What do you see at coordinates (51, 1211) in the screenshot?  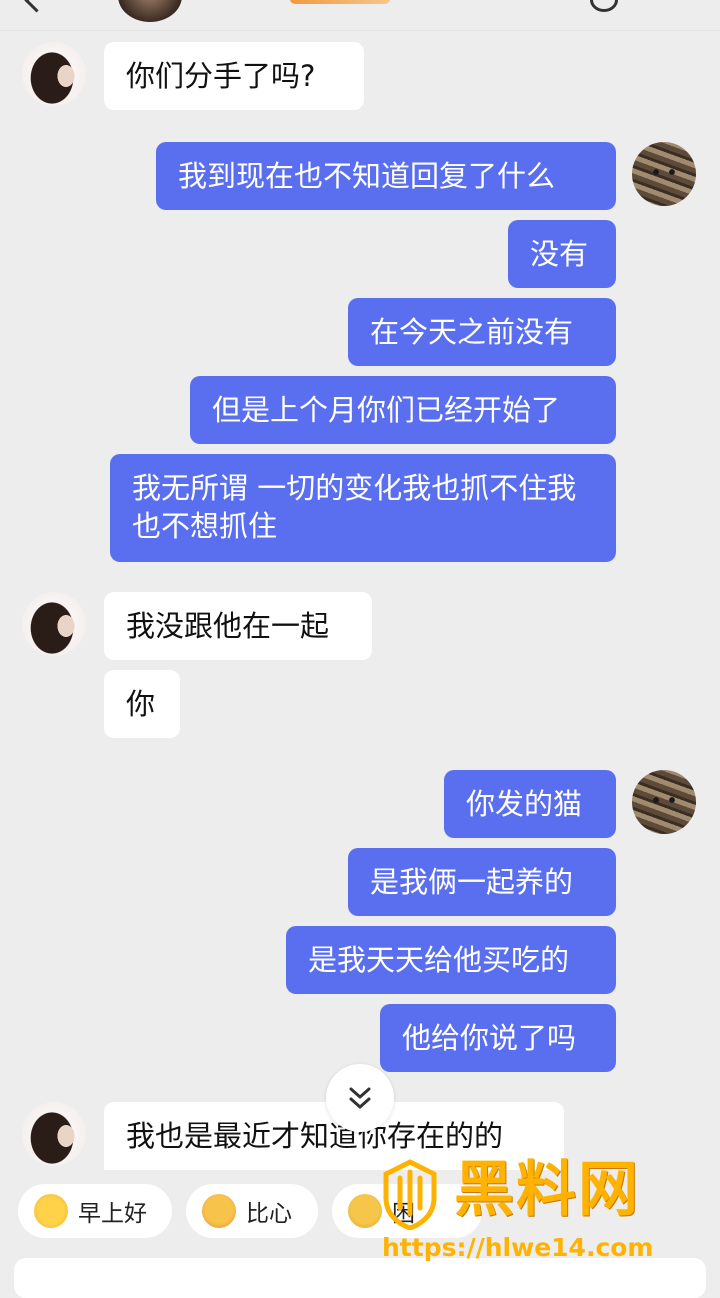 I see `sun-emoji-icon` at bounding box center [51, 1211].